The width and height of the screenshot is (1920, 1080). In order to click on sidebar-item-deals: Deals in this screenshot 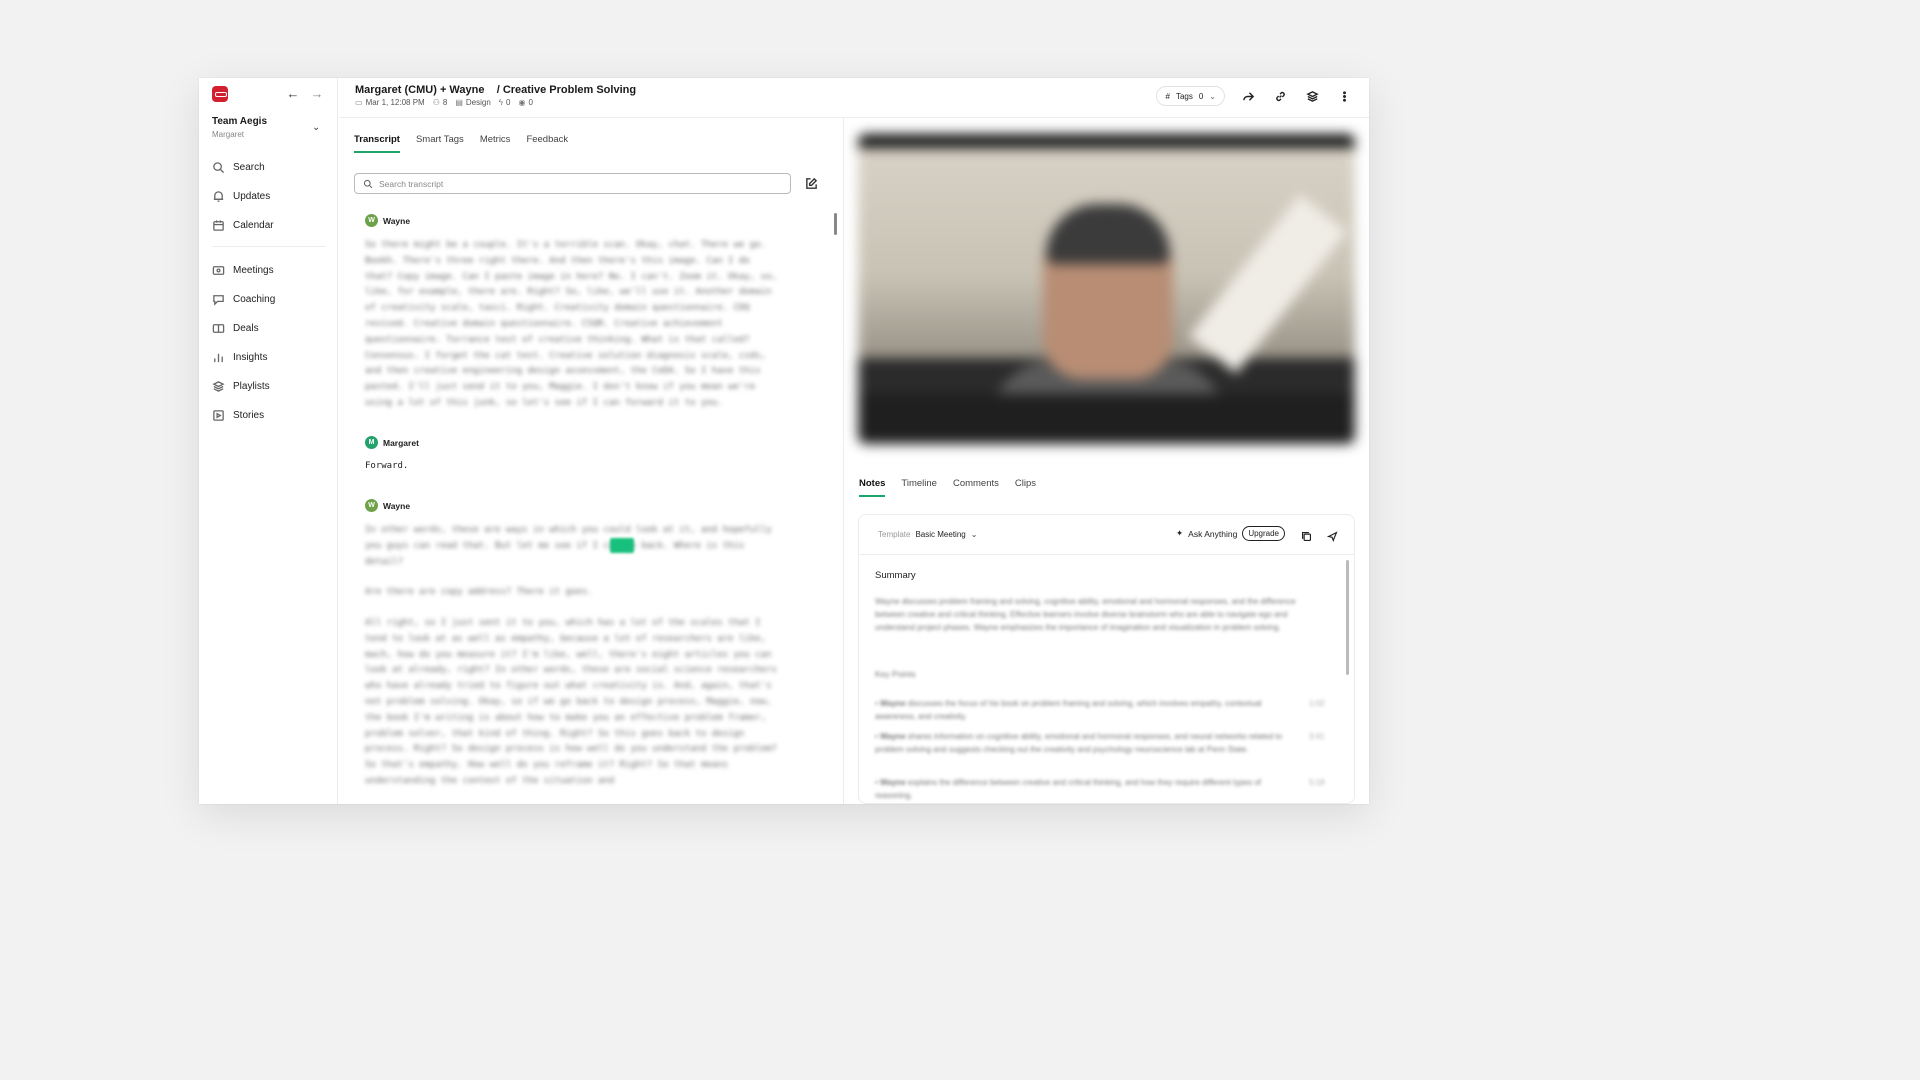, I will do `click(235, 328)`.